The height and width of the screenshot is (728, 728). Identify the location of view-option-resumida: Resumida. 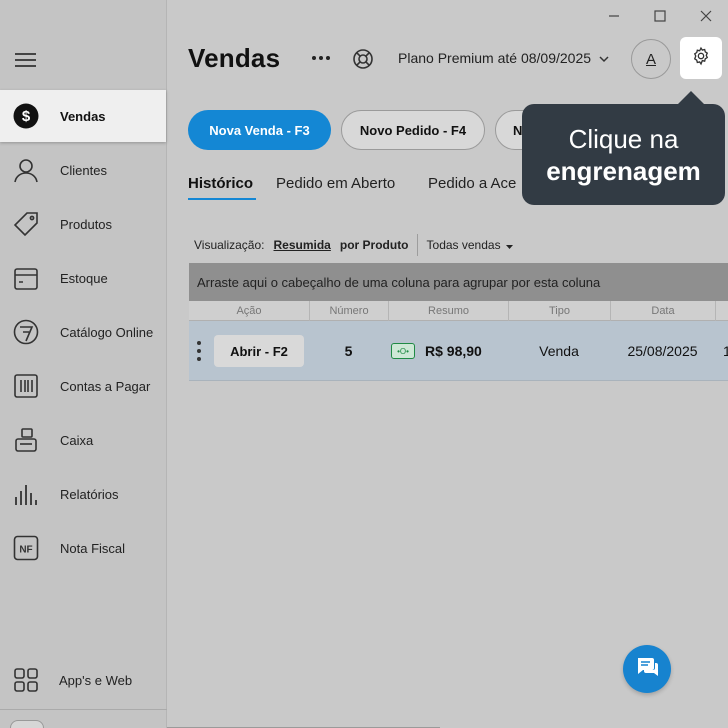
(302, 245).